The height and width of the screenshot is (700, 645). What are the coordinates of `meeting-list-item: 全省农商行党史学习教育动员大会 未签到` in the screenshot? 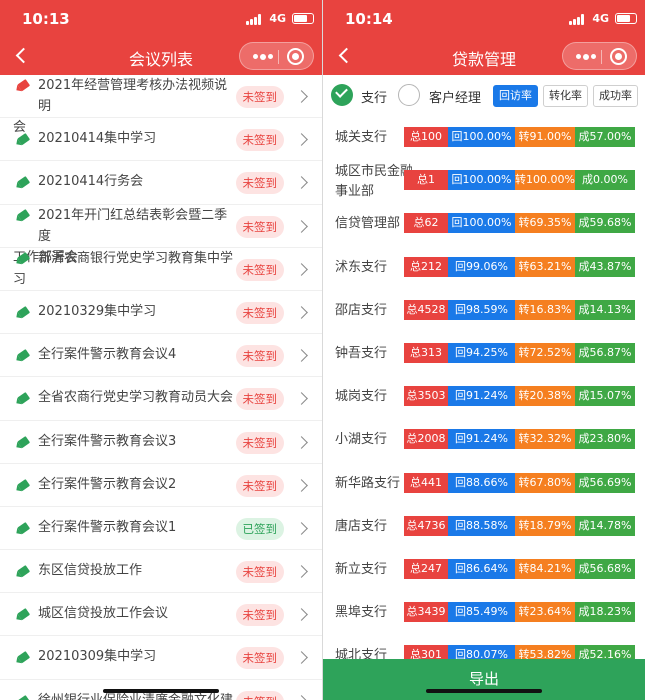 It's located at (161, 399).